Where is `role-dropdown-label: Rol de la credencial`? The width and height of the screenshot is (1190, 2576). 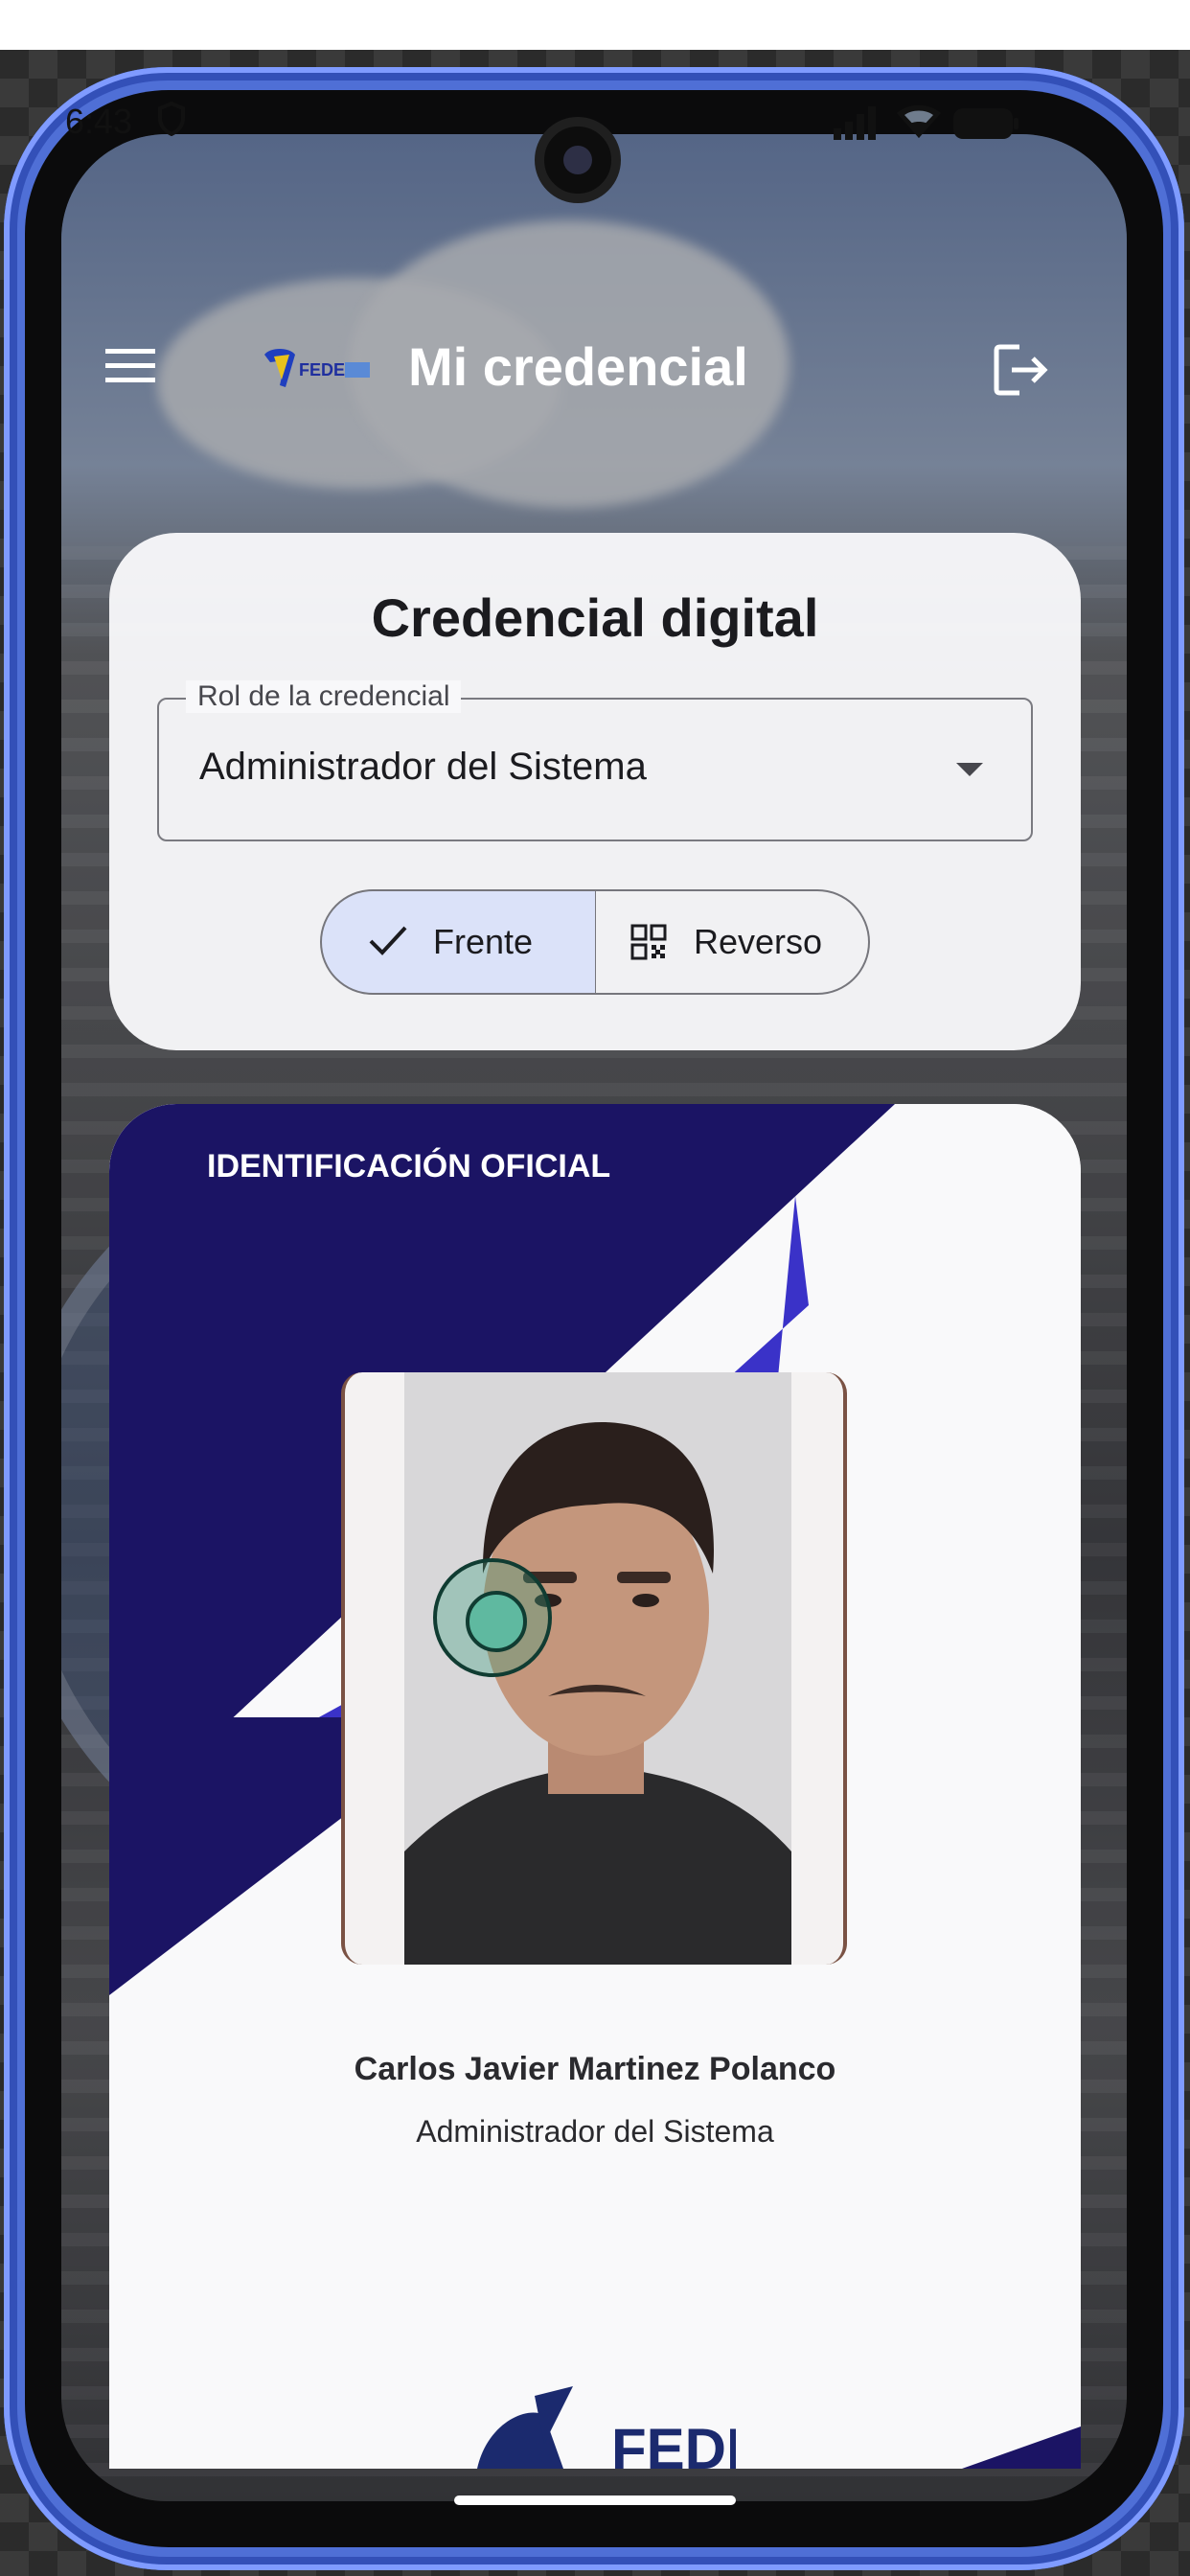 role-dropdown-label: Rol de la credencial is located at coordinates (324, 696).